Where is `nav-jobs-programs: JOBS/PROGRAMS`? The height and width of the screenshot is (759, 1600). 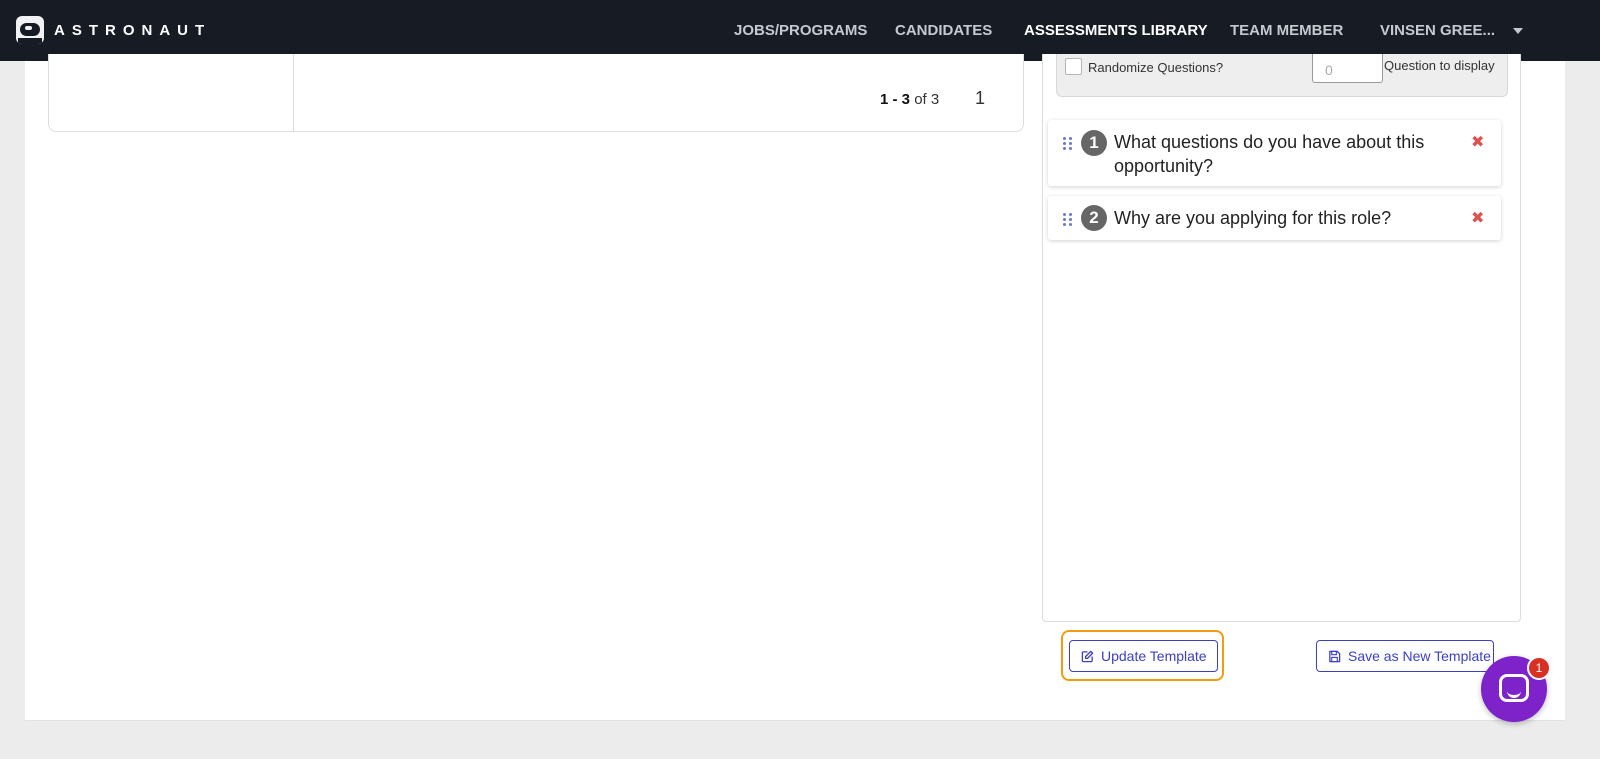
nav-jobs-programs: JOBS/PROGRAMS is located at coordinates (800, 30).